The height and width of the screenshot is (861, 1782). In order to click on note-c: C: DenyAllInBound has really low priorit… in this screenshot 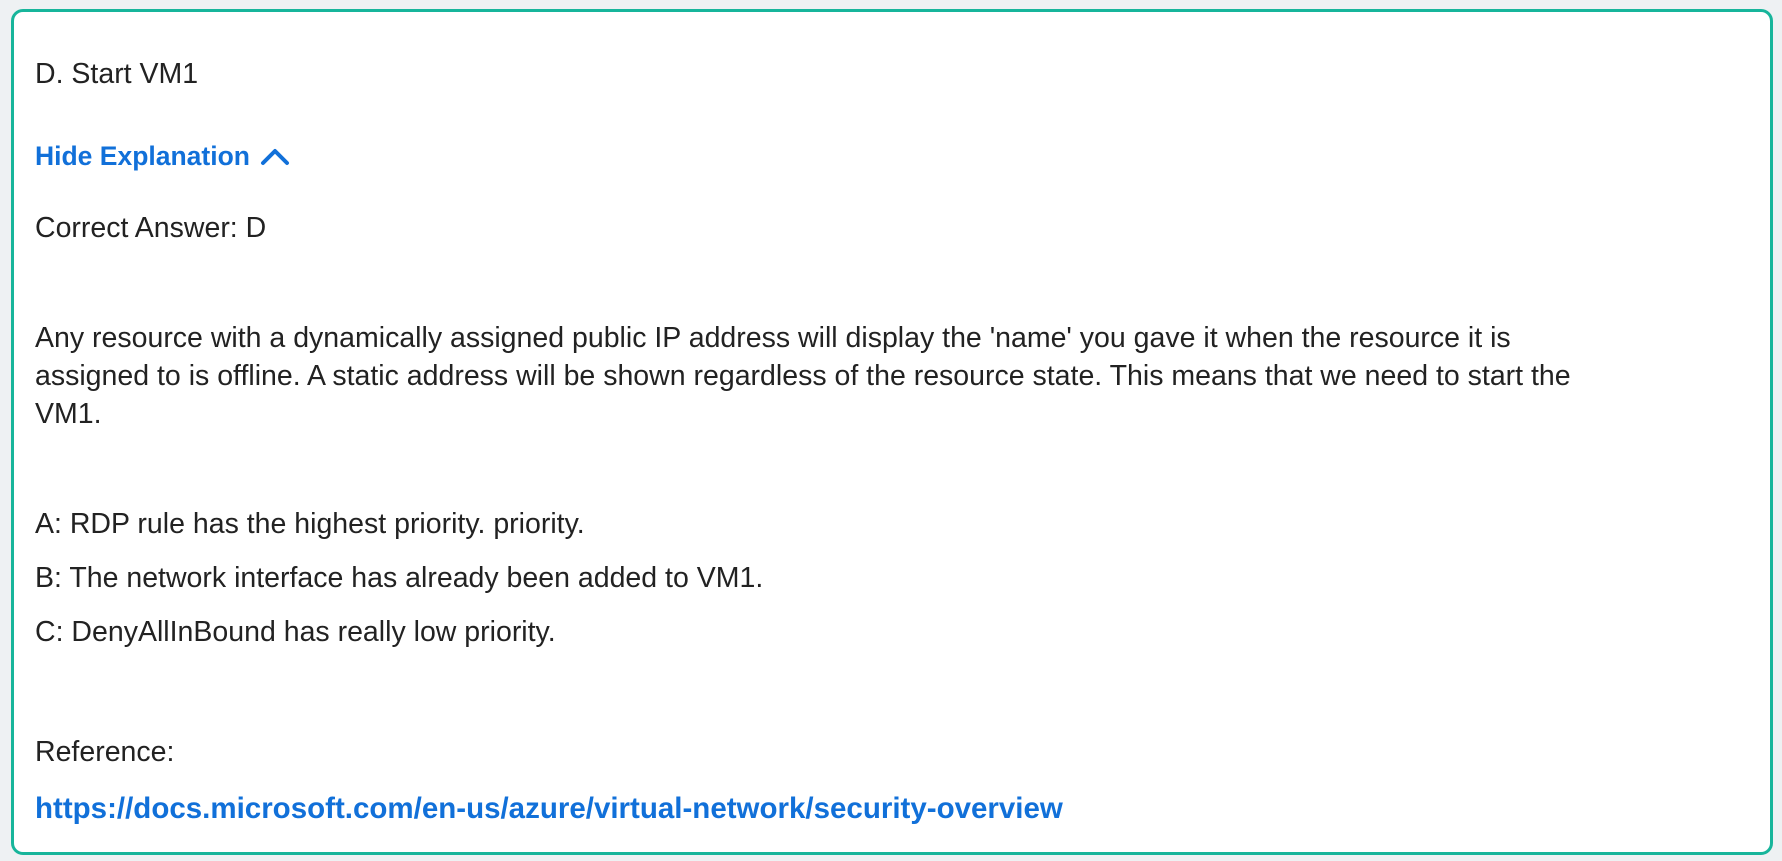, I will do `click(295, 632)`.